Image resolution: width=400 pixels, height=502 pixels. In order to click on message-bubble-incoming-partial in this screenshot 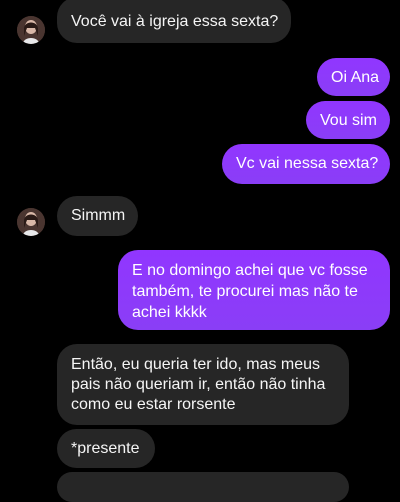, I will do `click(203, 487)`.